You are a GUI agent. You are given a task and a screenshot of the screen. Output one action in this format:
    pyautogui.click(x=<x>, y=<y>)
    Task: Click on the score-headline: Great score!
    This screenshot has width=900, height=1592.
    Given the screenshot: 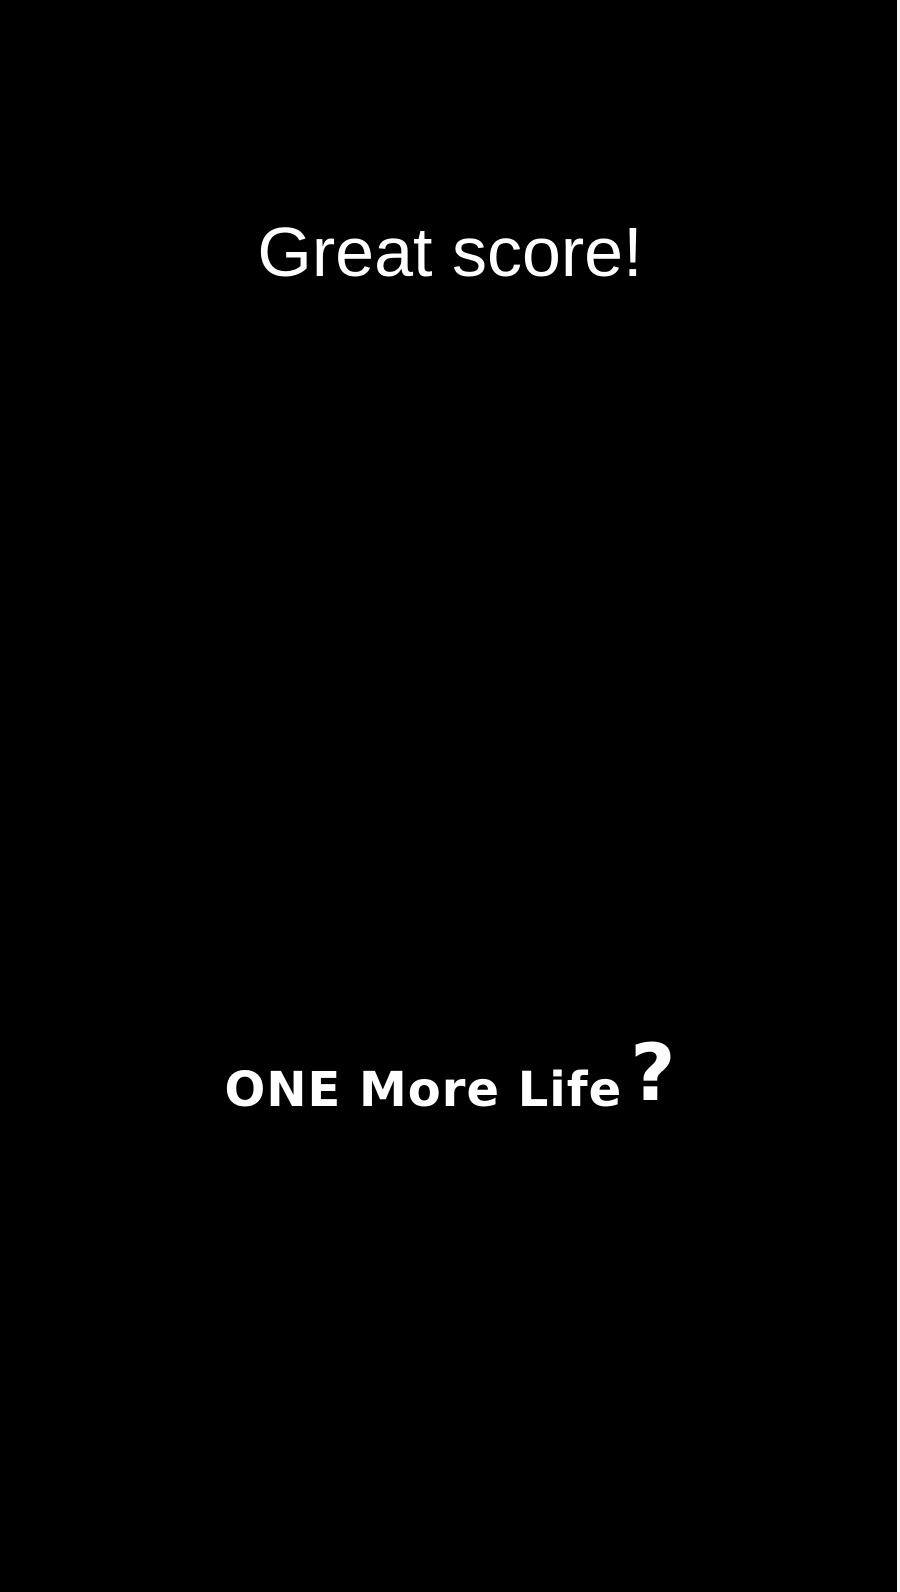 What is the action you would take?
    pyautogui.click(x=450, y=252)
    